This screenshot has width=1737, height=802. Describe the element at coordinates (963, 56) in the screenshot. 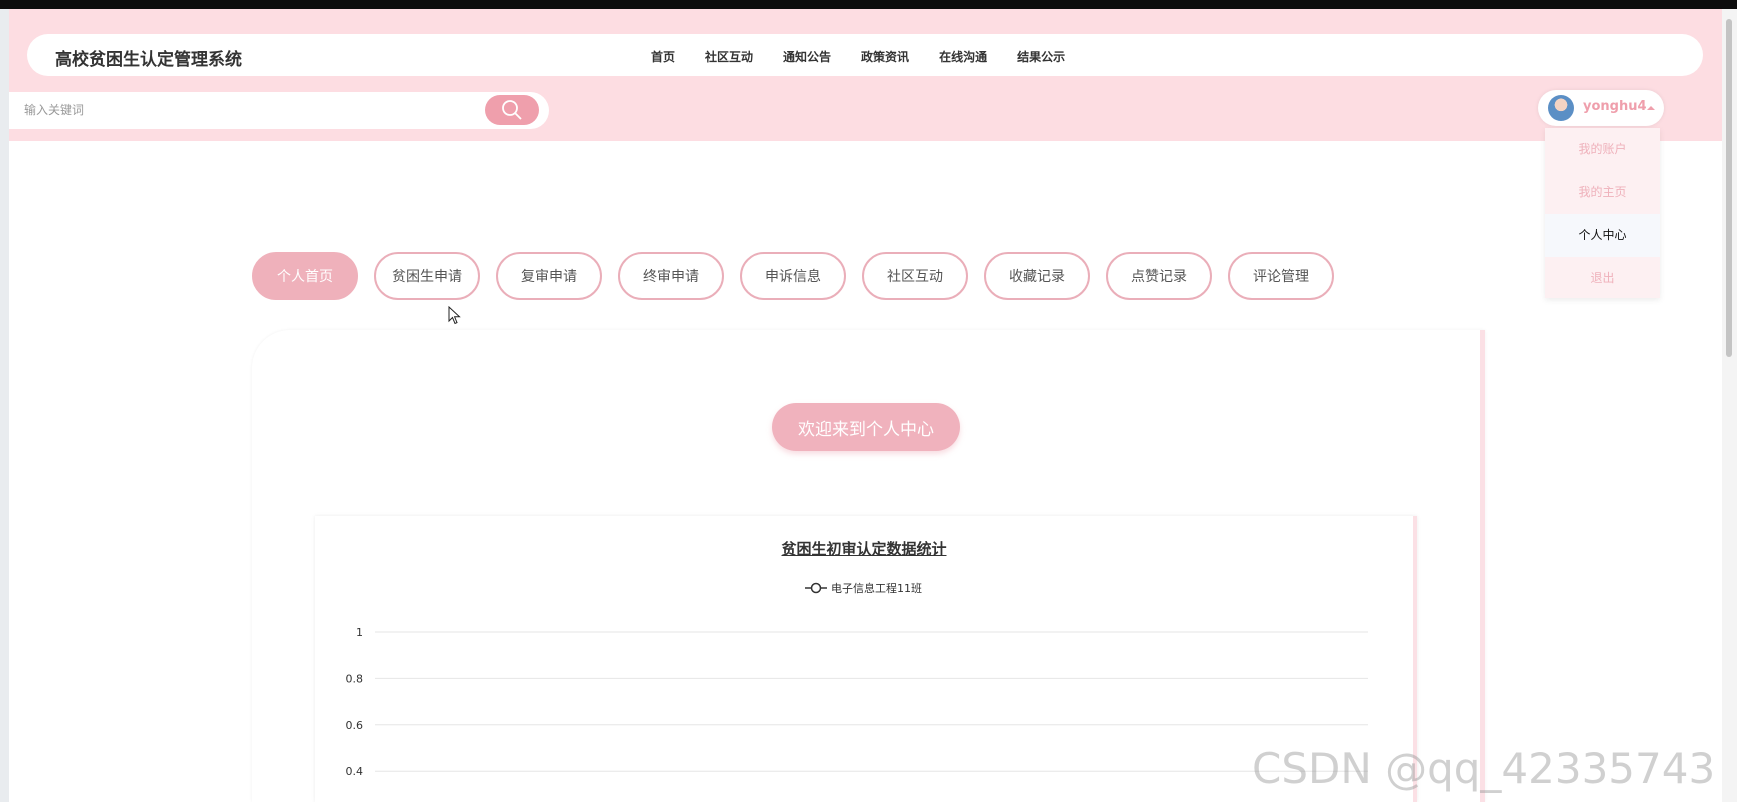

I see `menu-item-chat: 在线沟通` at that location.